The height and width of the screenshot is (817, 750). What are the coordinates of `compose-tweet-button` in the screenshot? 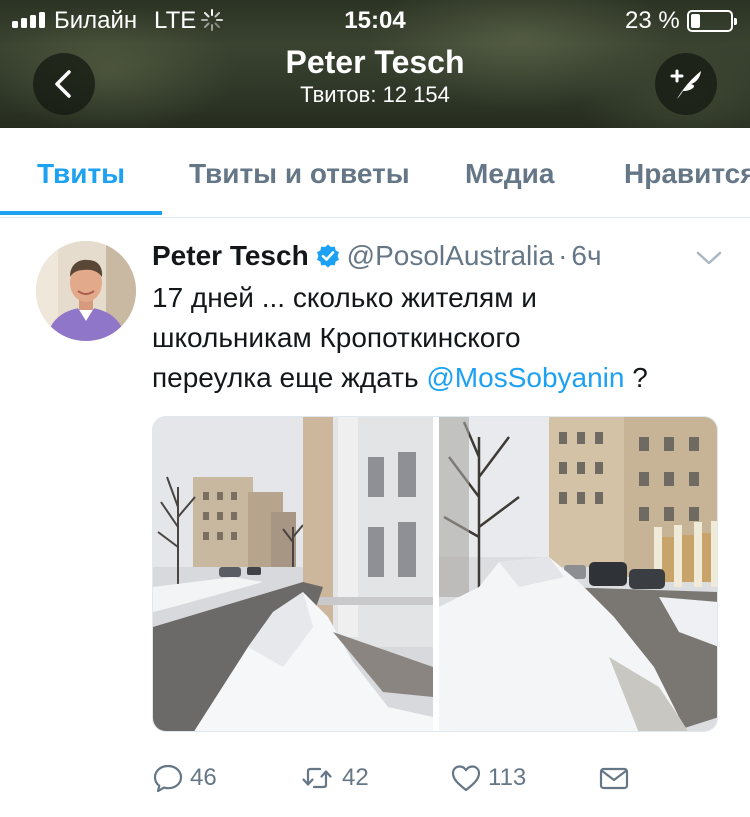 It's located at (686, 84).